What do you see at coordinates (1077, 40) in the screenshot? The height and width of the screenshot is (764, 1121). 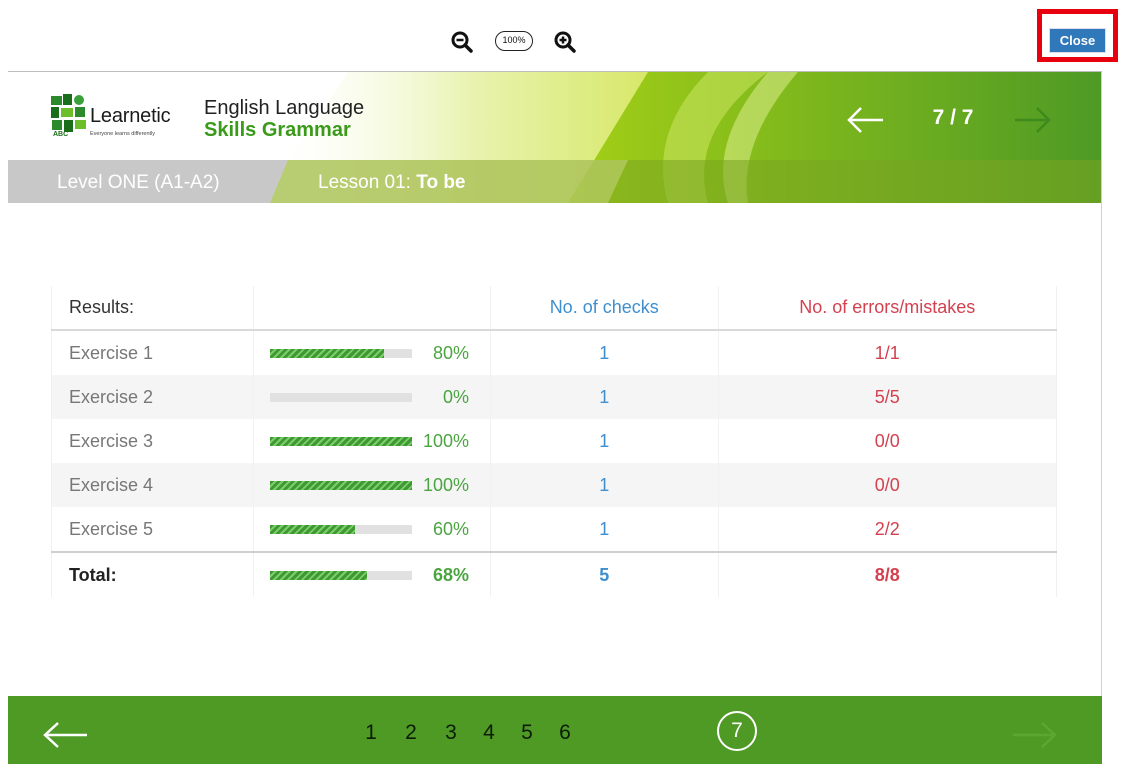 I see `close-button: Close` at bounding box center [1077, 40].